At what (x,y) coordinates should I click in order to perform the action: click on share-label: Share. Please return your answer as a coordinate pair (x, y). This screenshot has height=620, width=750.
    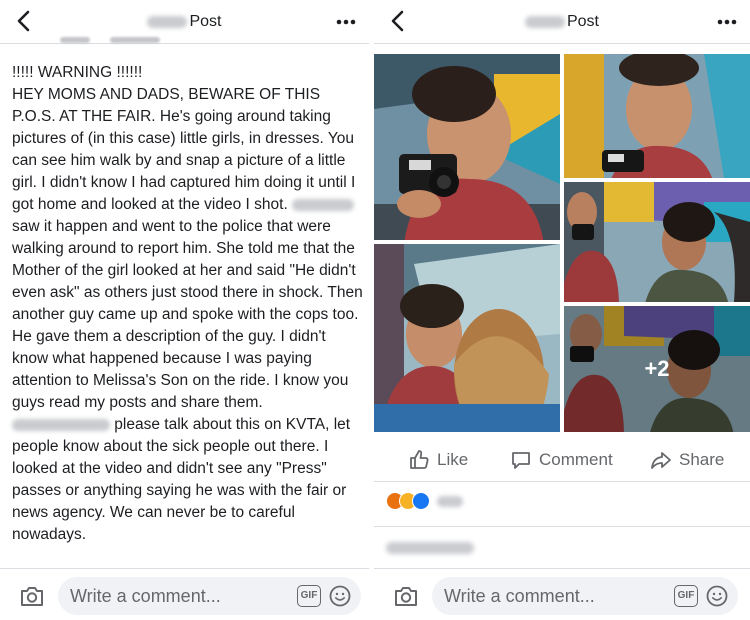
    Looking at the image, I should click on (702, 459).